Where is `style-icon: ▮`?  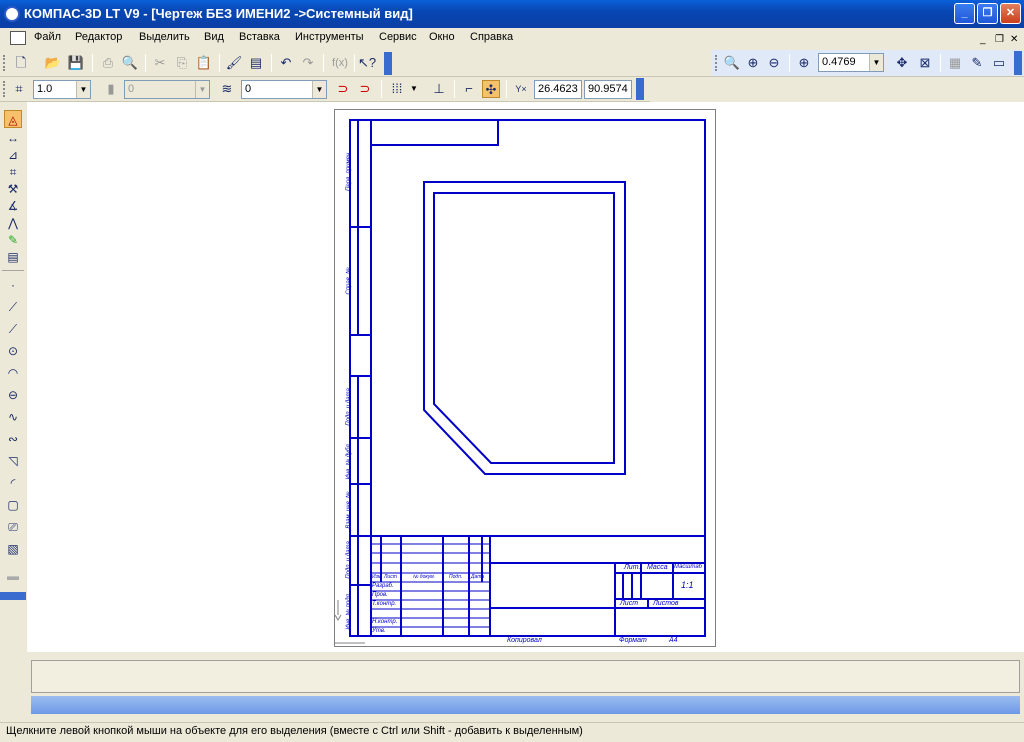
style-icon: ▮ is located at coordinates (111, 89).